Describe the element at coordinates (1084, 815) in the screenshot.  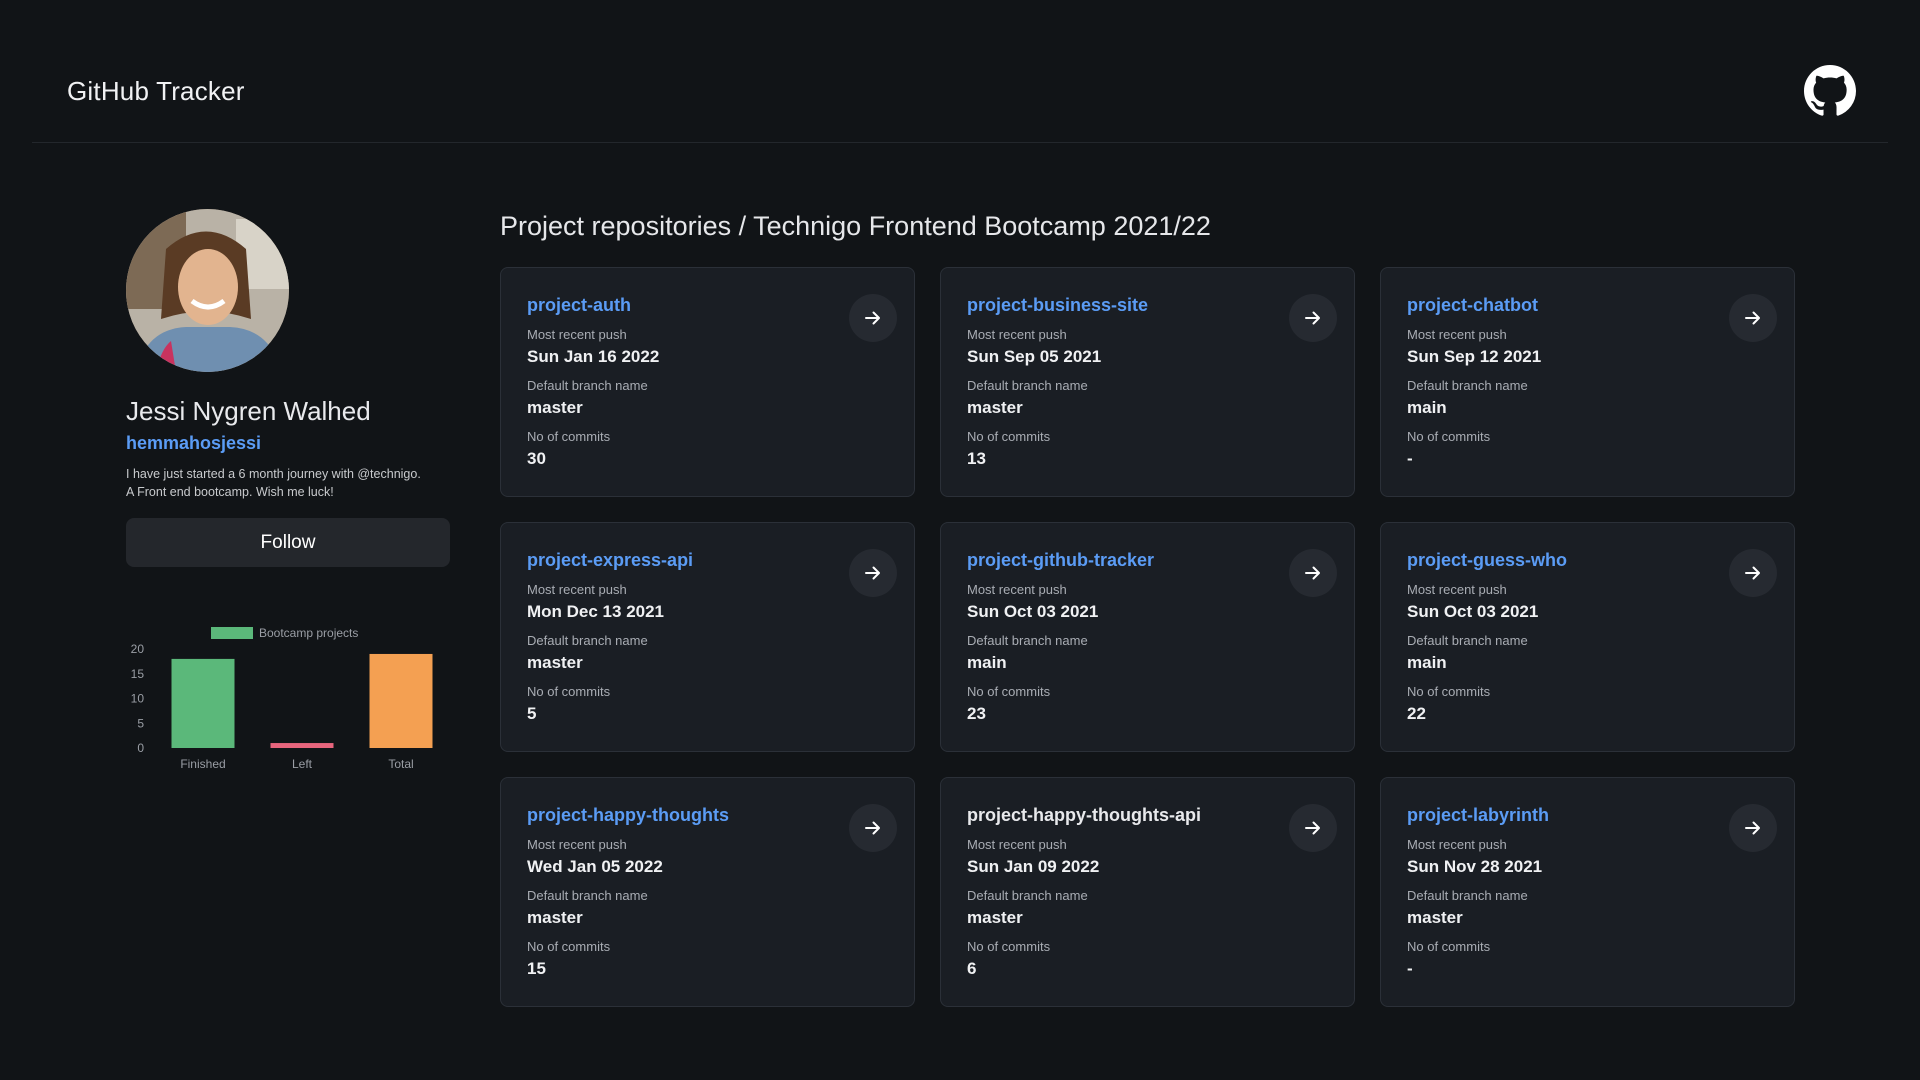
I see `repo-name: project-happy-thoughts-api` at that location.